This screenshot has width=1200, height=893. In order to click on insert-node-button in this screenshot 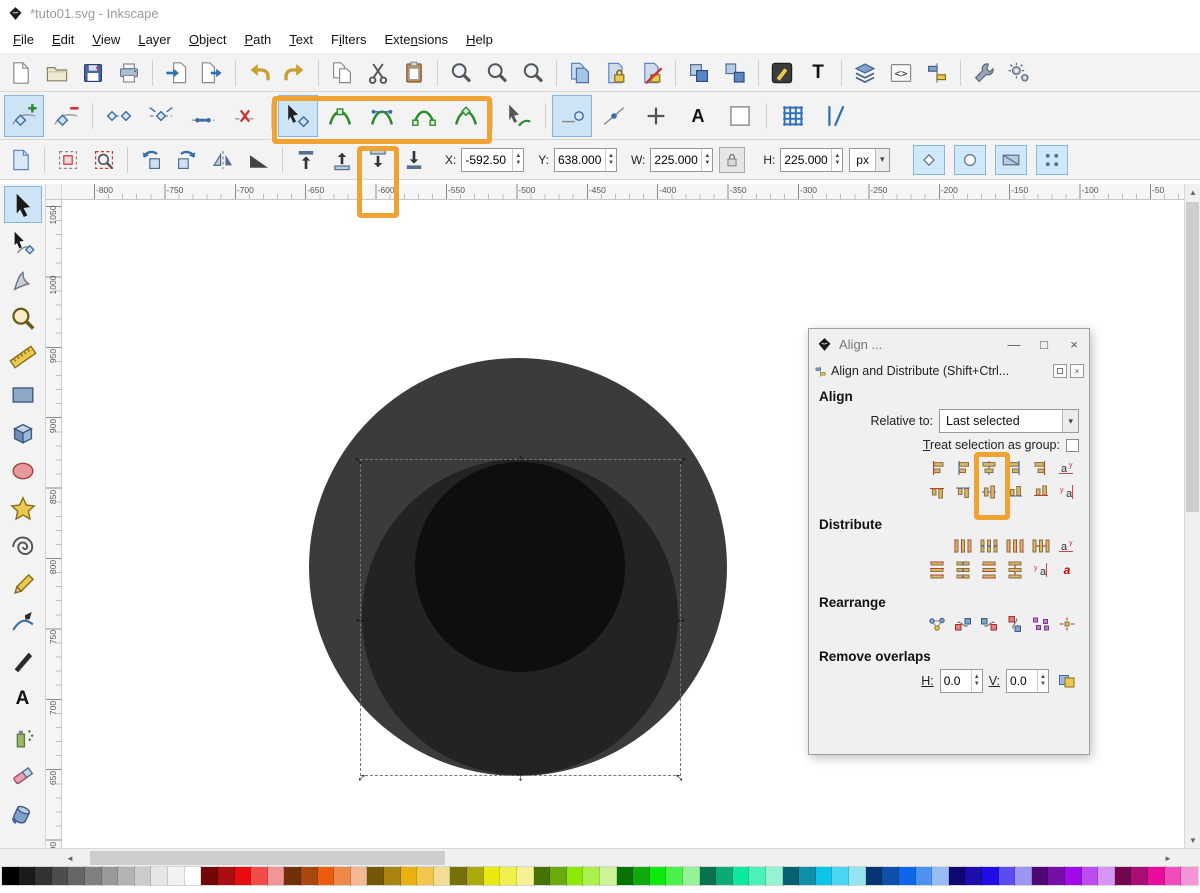, I will do `click(24, 115)`.